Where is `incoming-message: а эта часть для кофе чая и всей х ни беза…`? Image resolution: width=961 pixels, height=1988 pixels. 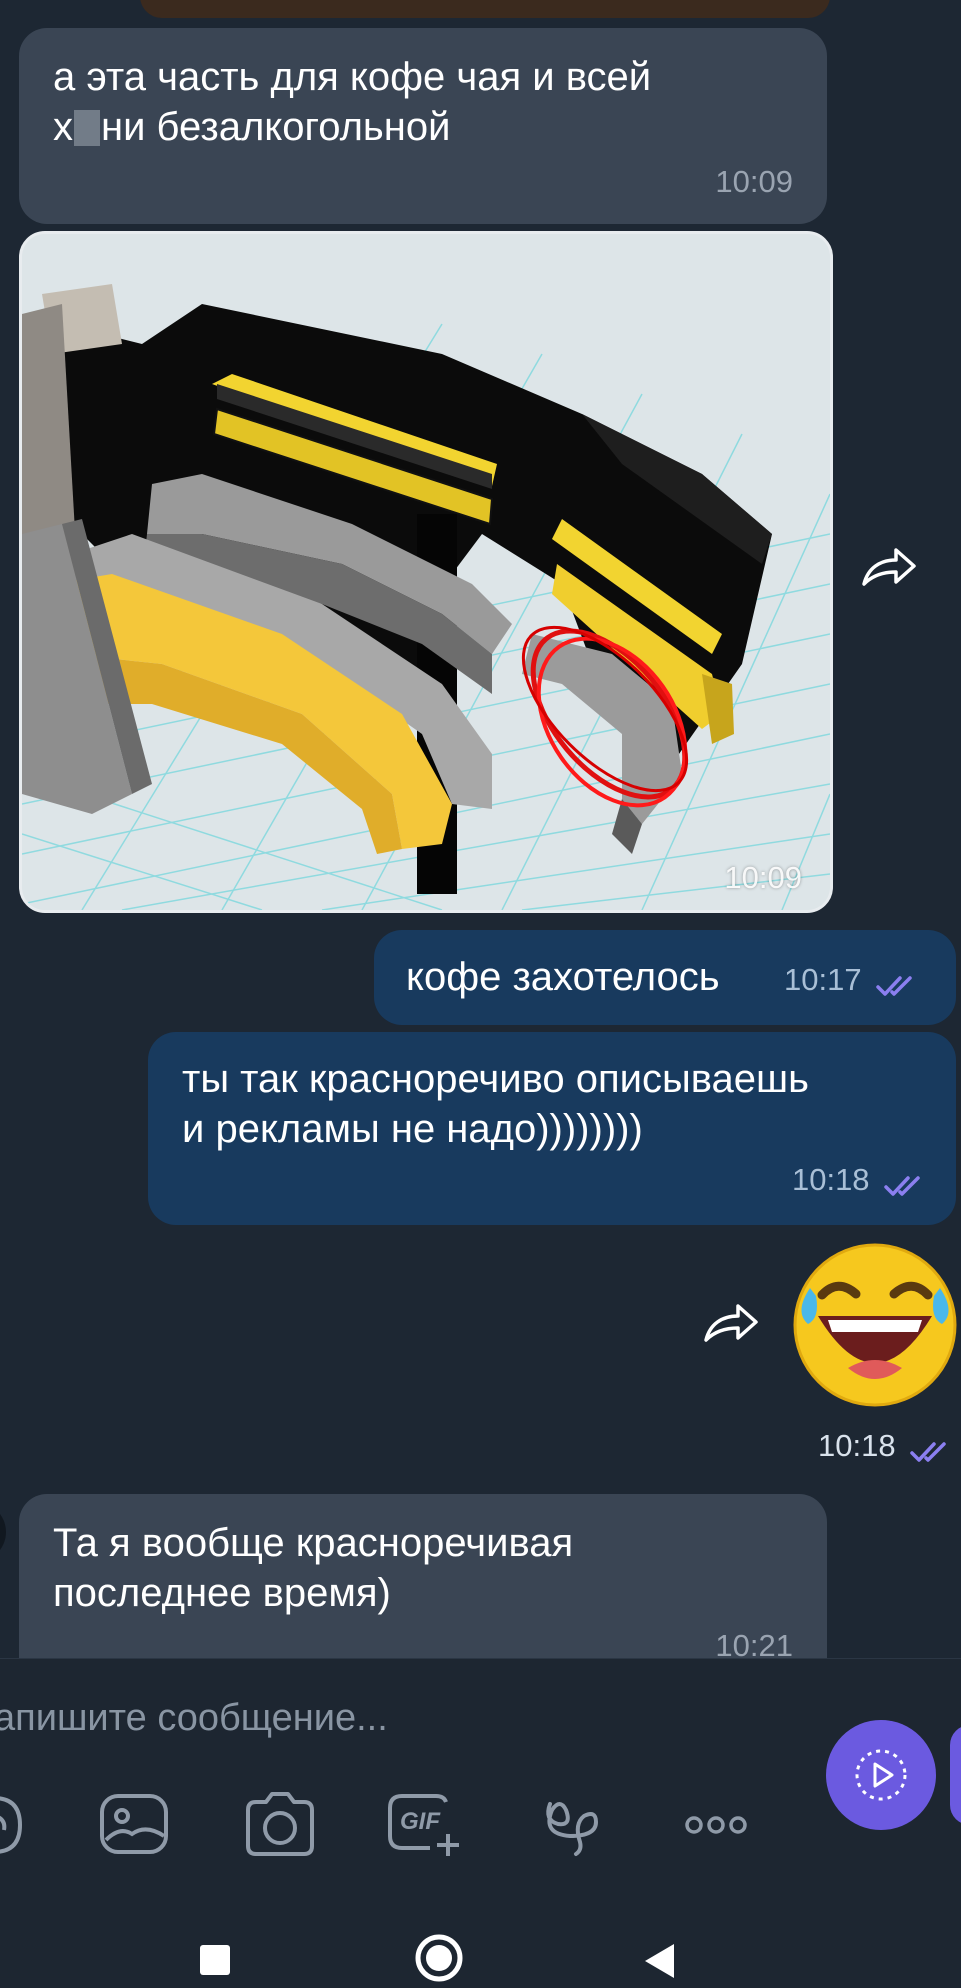 incoming-message: а эта часть для кофе чая и всей х ни беза… is located at coordinates (423, 126).